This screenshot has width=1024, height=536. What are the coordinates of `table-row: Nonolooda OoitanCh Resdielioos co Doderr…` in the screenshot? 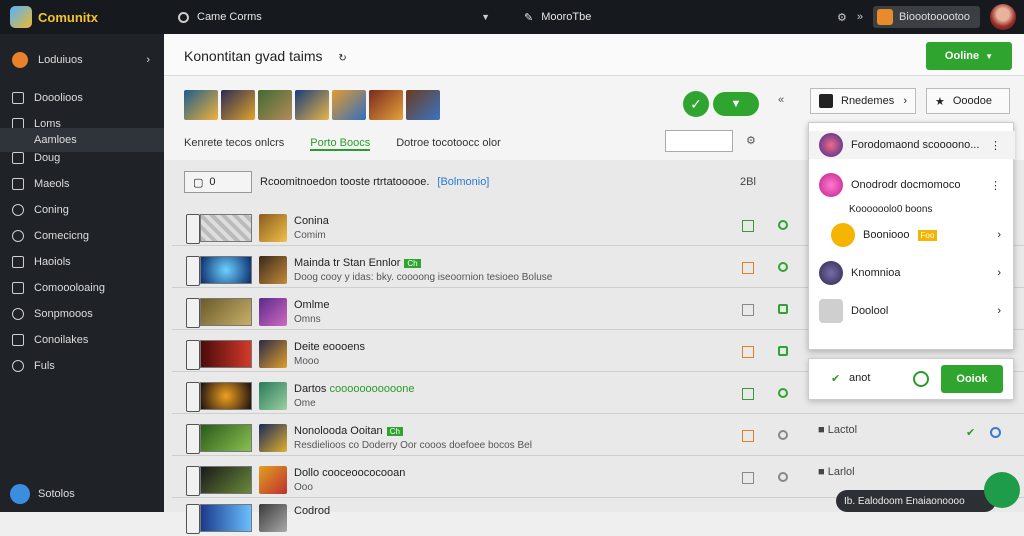 It's located at (598, 436).